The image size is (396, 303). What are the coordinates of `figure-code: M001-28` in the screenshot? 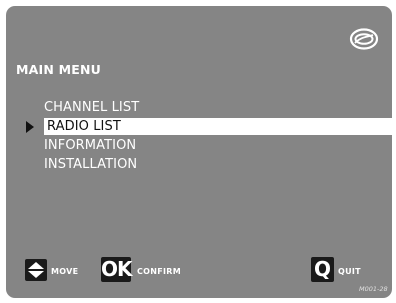 It's located at (373, 289).